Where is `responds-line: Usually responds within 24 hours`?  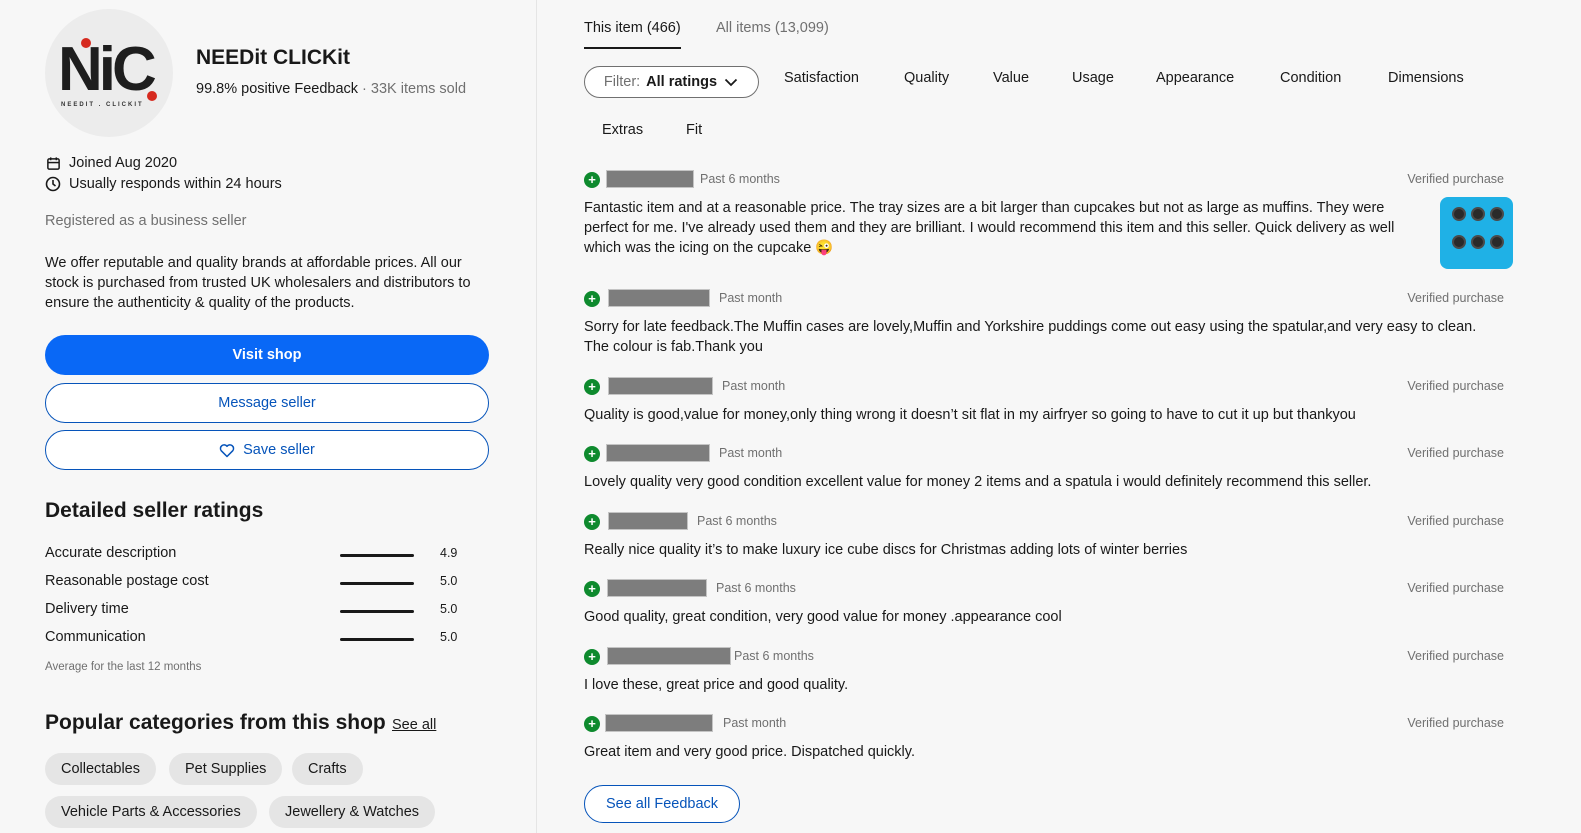
responds-line: Usually responds within 24 hours is located at coordinates (163, 184).